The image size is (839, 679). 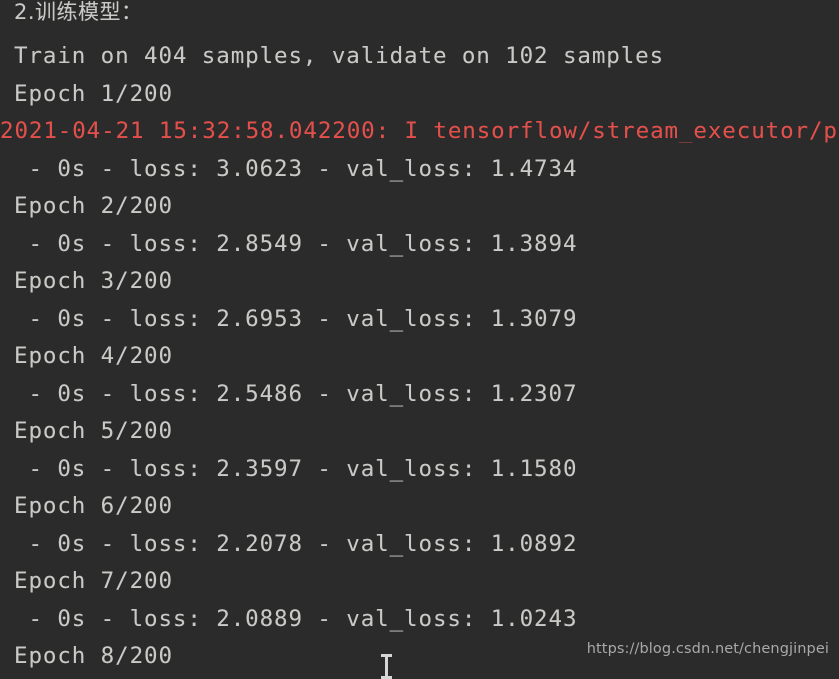 I want to click on console-line-epoch-5-metrics: - 0s - loss: 2.3597 - val_loss: 1.1580, so click(x=296, y=469).